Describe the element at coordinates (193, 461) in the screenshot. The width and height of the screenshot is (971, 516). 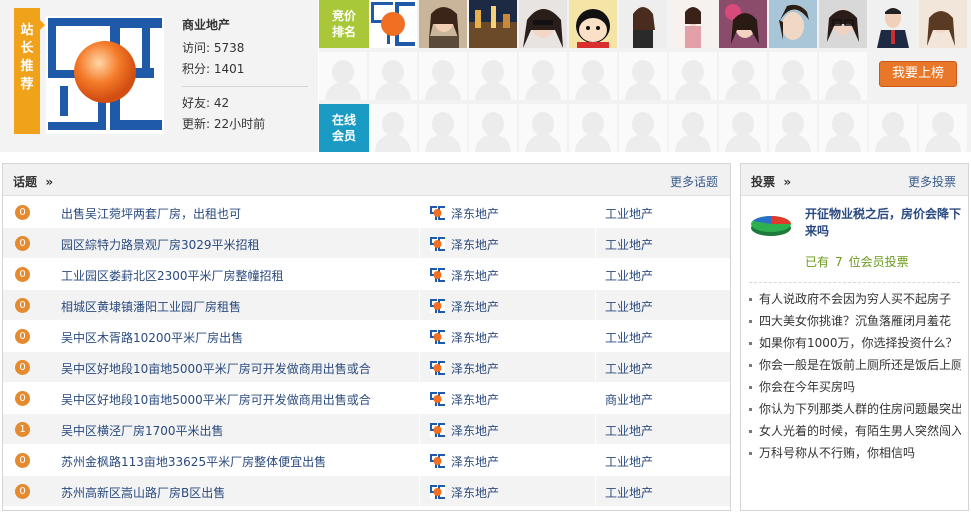
I see `topic-title-link: 苏州金枫路113亩地33625平米厂房整体便宜出售` at that location.